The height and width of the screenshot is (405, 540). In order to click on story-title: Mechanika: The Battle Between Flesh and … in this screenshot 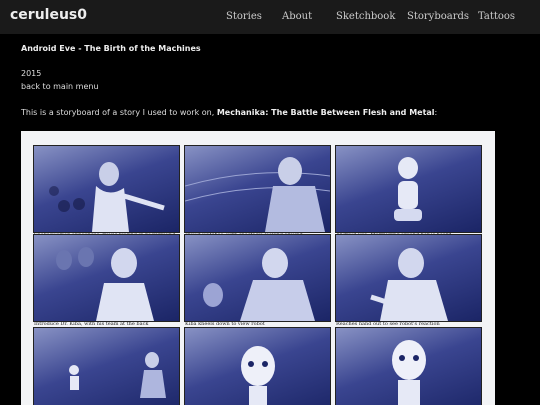, I will do `click(325, 112)`.